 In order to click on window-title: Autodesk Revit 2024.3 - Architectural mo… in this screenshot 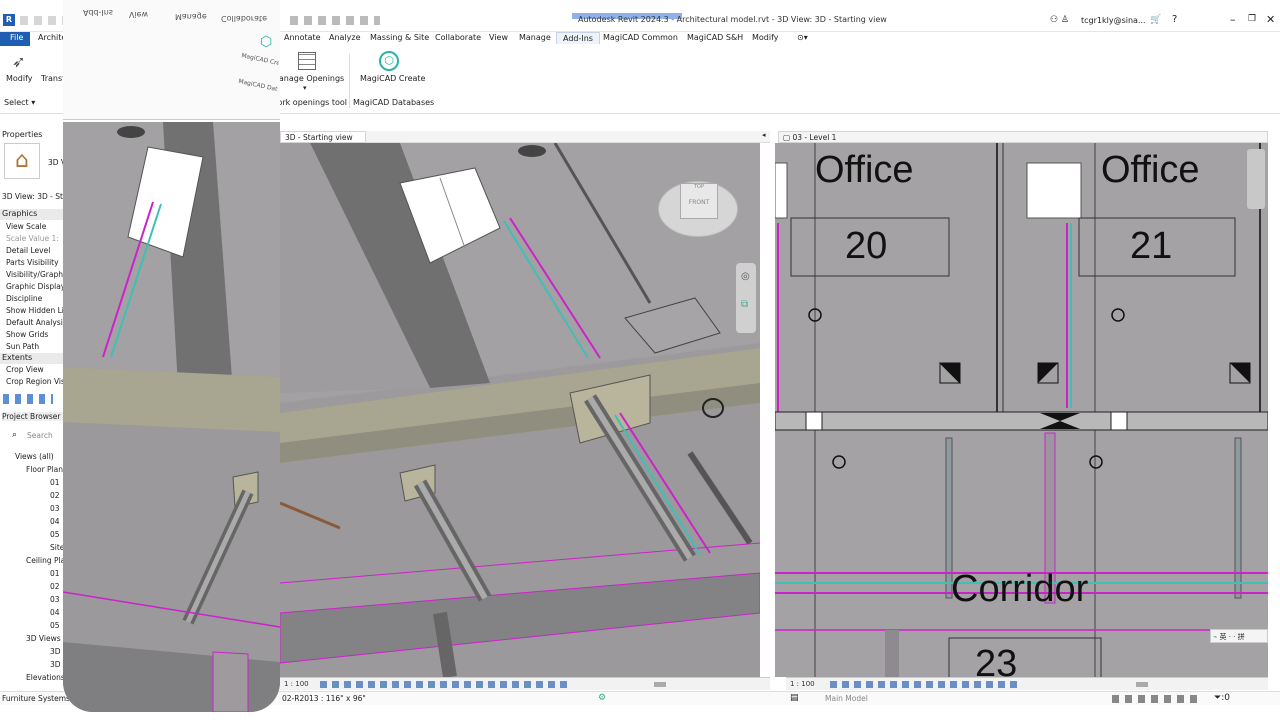, I will do `click(732, 19)`.